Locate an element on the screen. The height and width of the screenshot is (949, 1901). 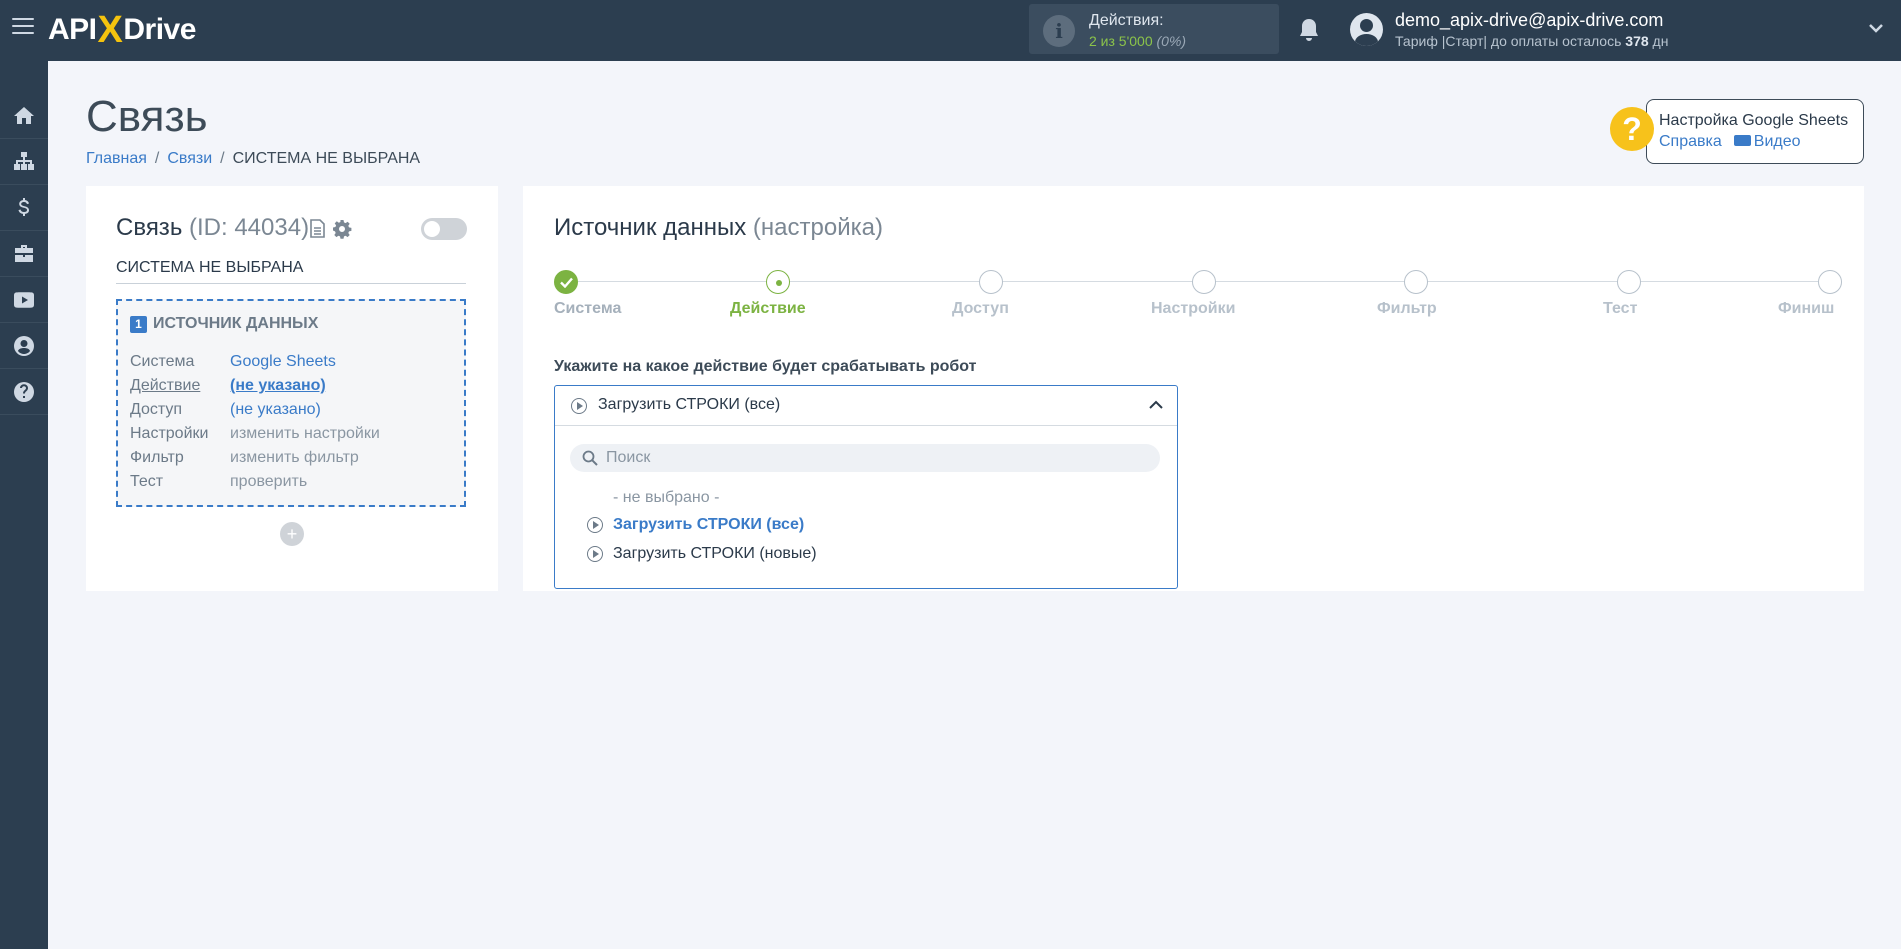
actions-counter: i Действия: 2 из 5'000 (0%) is located at coordinates (1154, 29).